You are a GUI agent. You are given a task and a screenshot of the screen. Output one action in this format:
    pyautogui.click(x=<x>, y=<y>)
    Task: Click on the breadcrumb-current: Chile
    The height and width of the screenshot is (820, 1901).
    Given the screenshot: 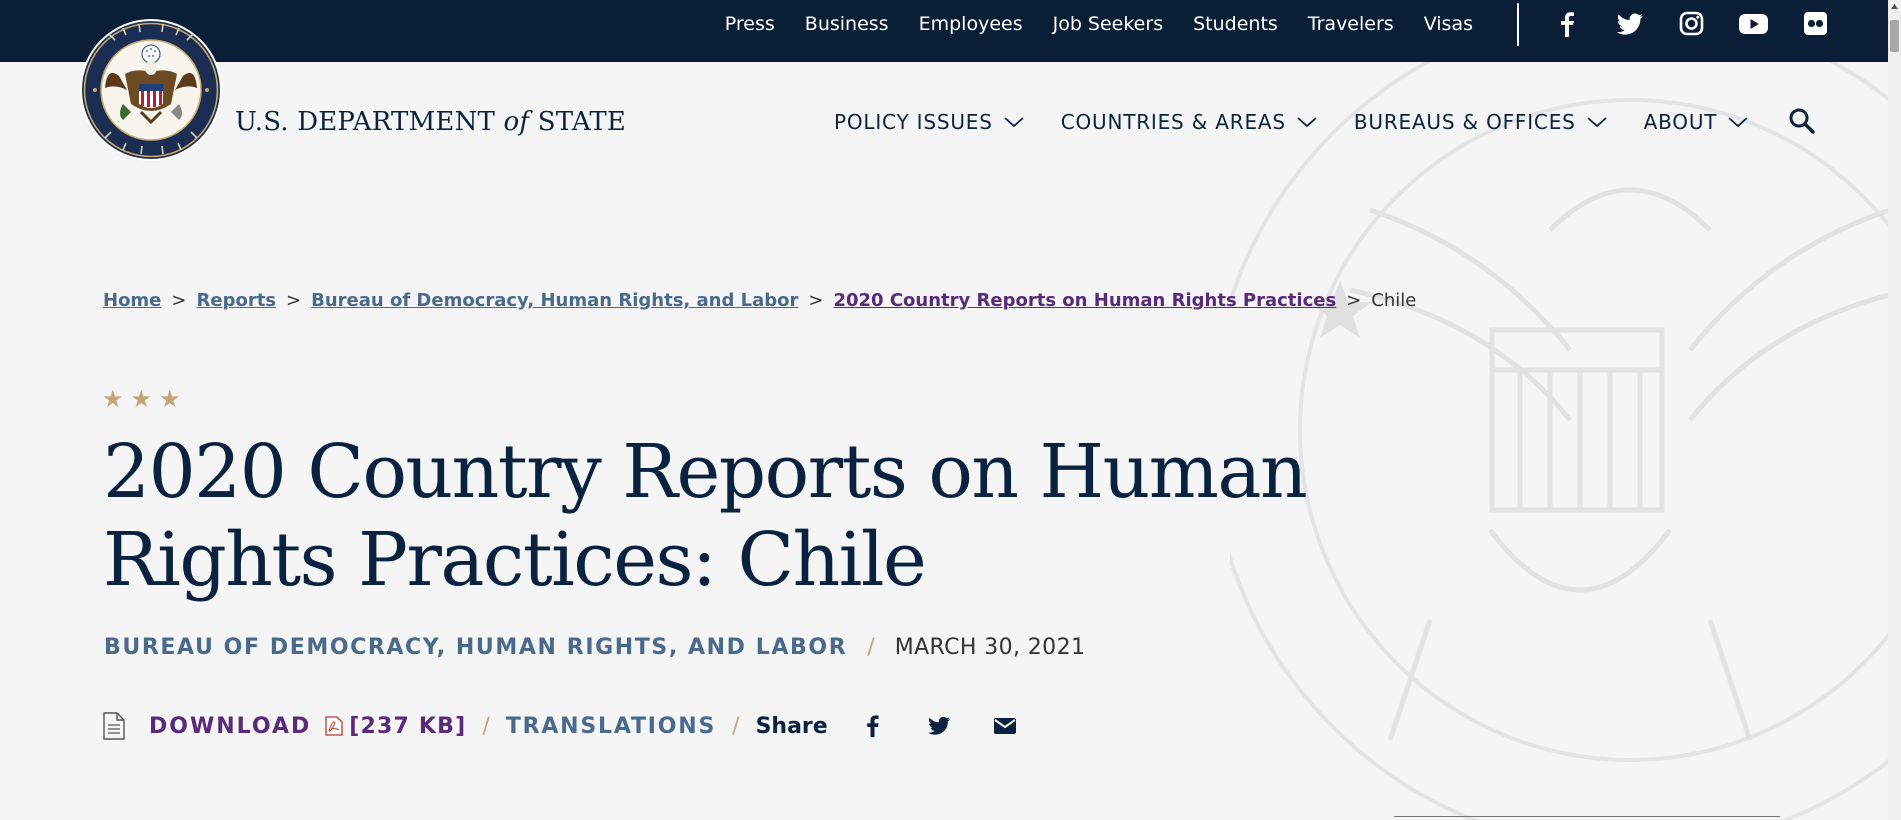 What is the action you would take?
    pyautogui.click(x=1394, y=300)
    